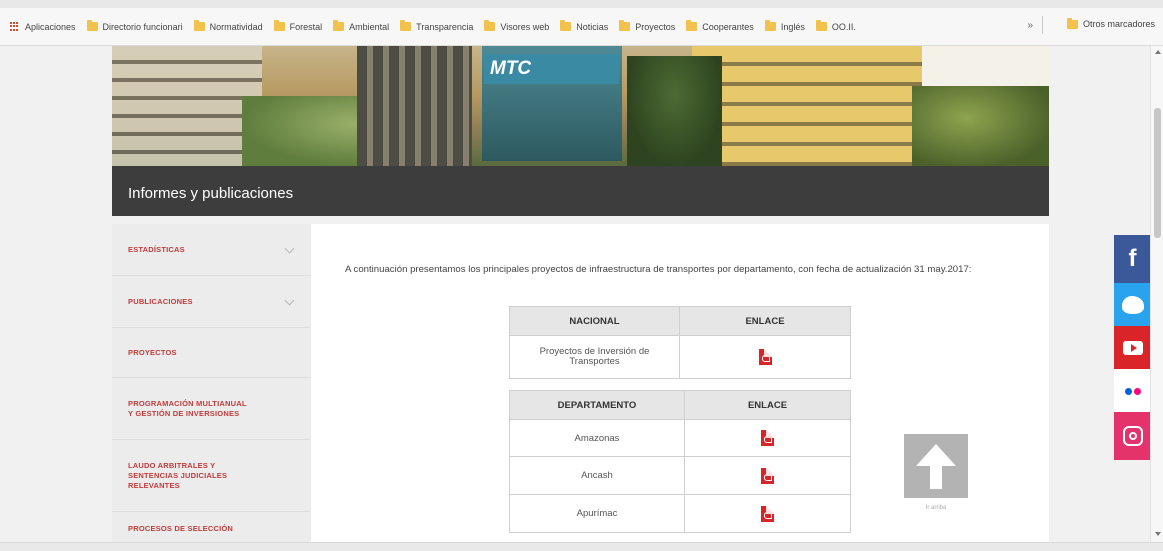  I want to click on bookmark-cooperantes: Cooperantes, so click(720, 26).